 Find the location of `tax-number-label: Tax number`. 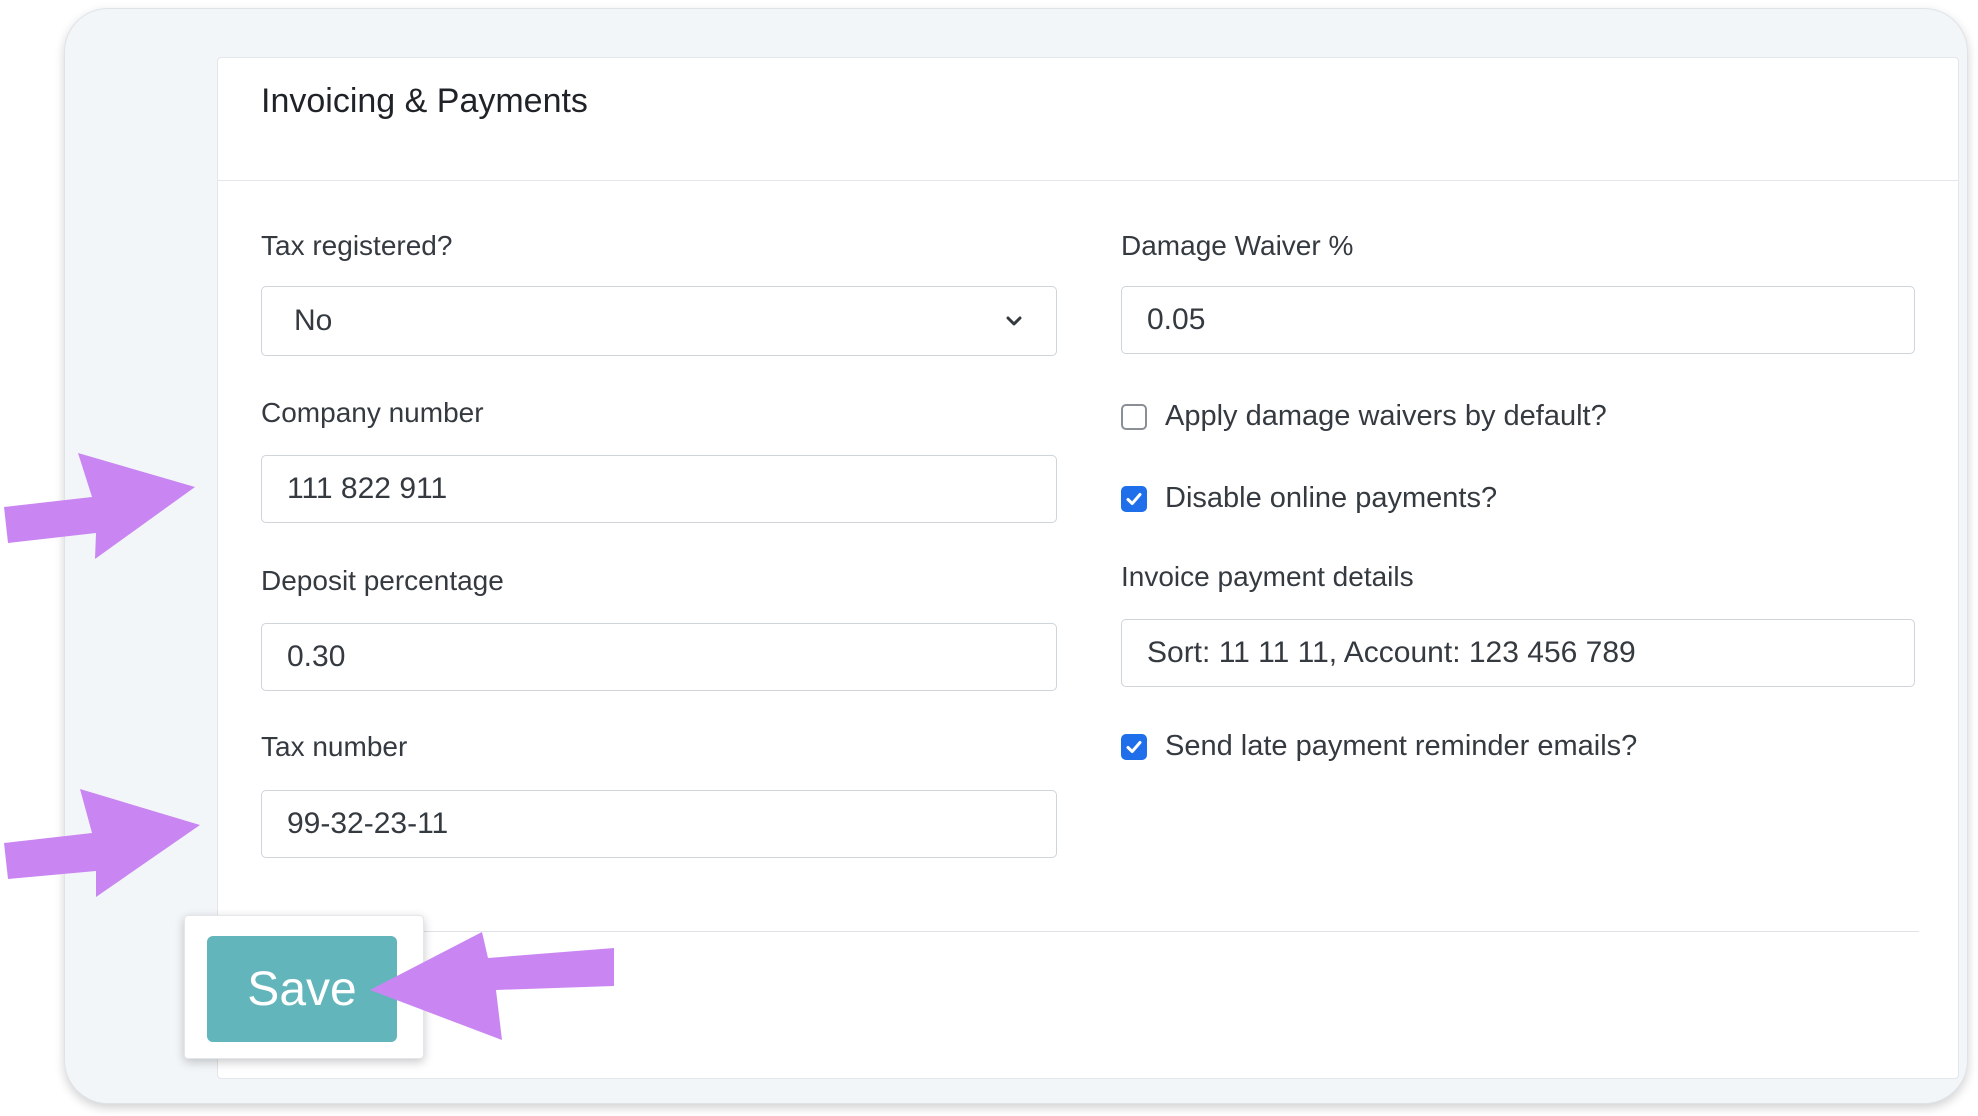

tax-number-label: Tax number is located at coordinates (334, 746).